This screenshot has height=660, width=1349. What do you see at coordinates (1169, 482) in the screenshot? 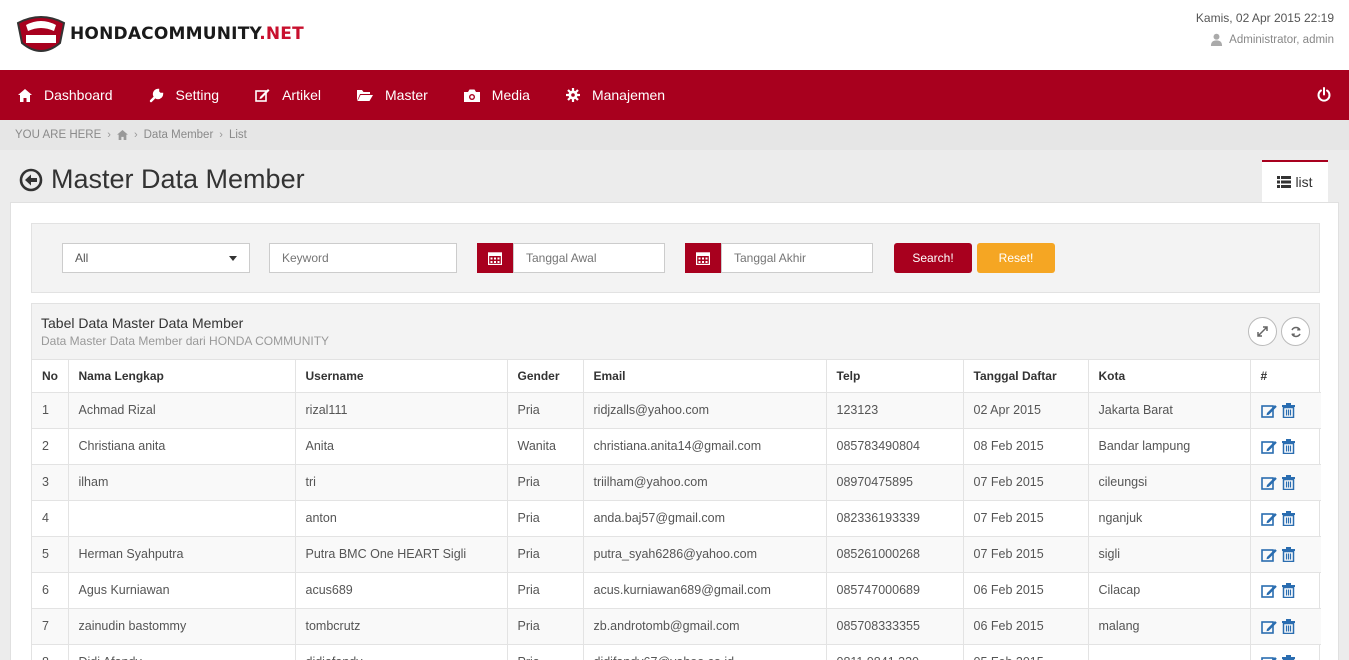
I see `table-cell: cileungsi` at bounding box center [1169, 482].